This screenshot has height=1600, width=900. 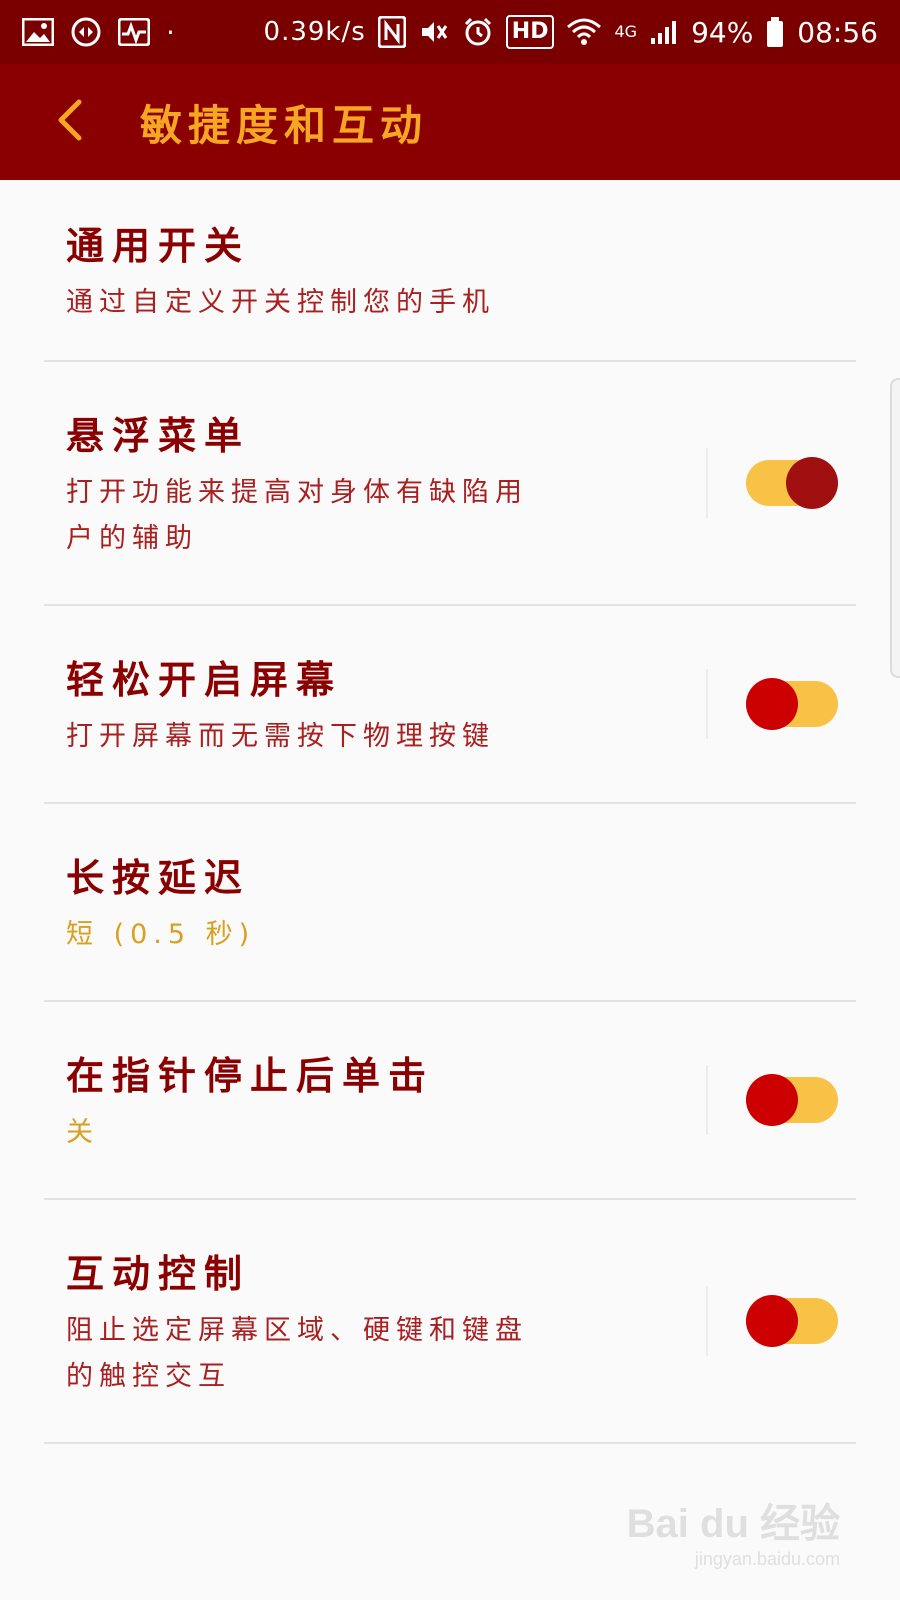 I want to click on setting-value: 短 (0.5 秒), so click(x=161, y=934).